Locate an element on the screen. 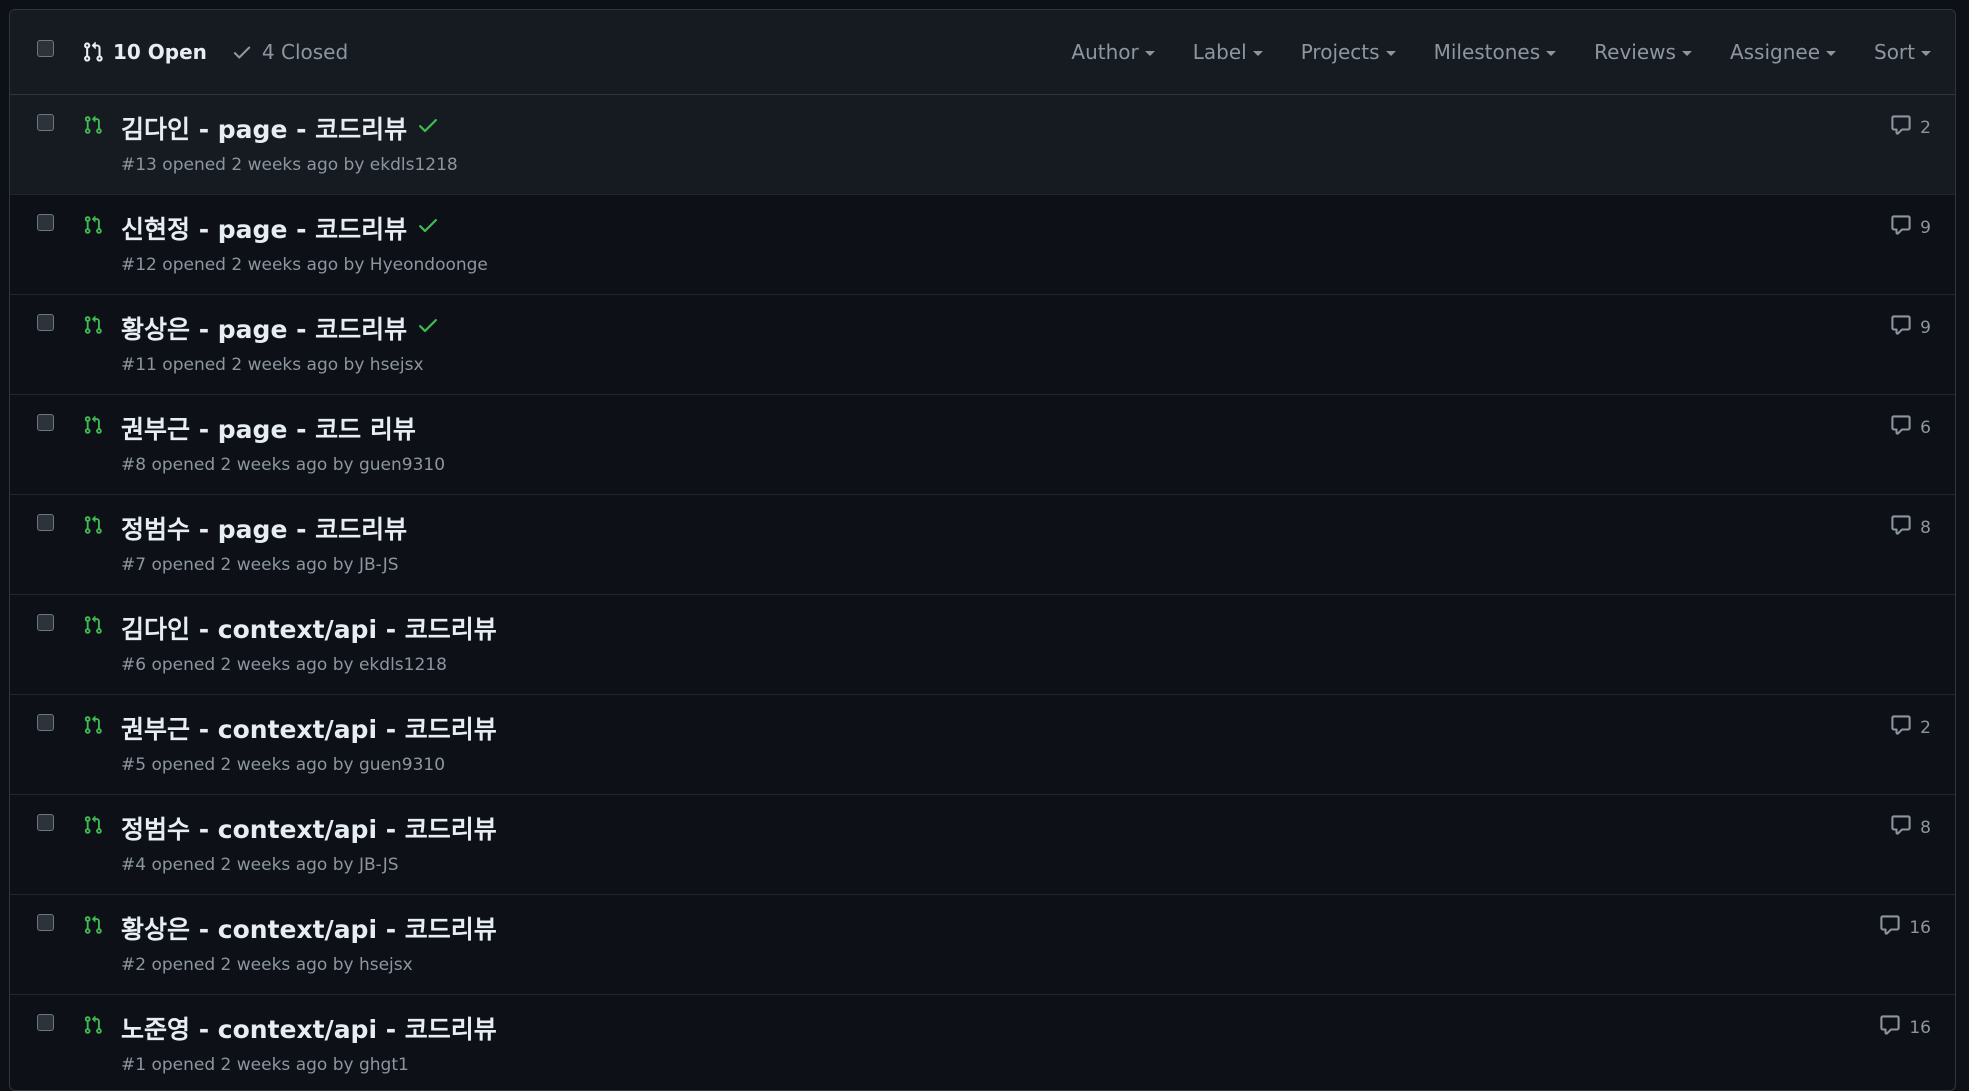 This screenshot has width=1969, height=1091. pull-request-title: 노준영 - context/api - 코드리뷰 is located at coordinates (309, 1029).